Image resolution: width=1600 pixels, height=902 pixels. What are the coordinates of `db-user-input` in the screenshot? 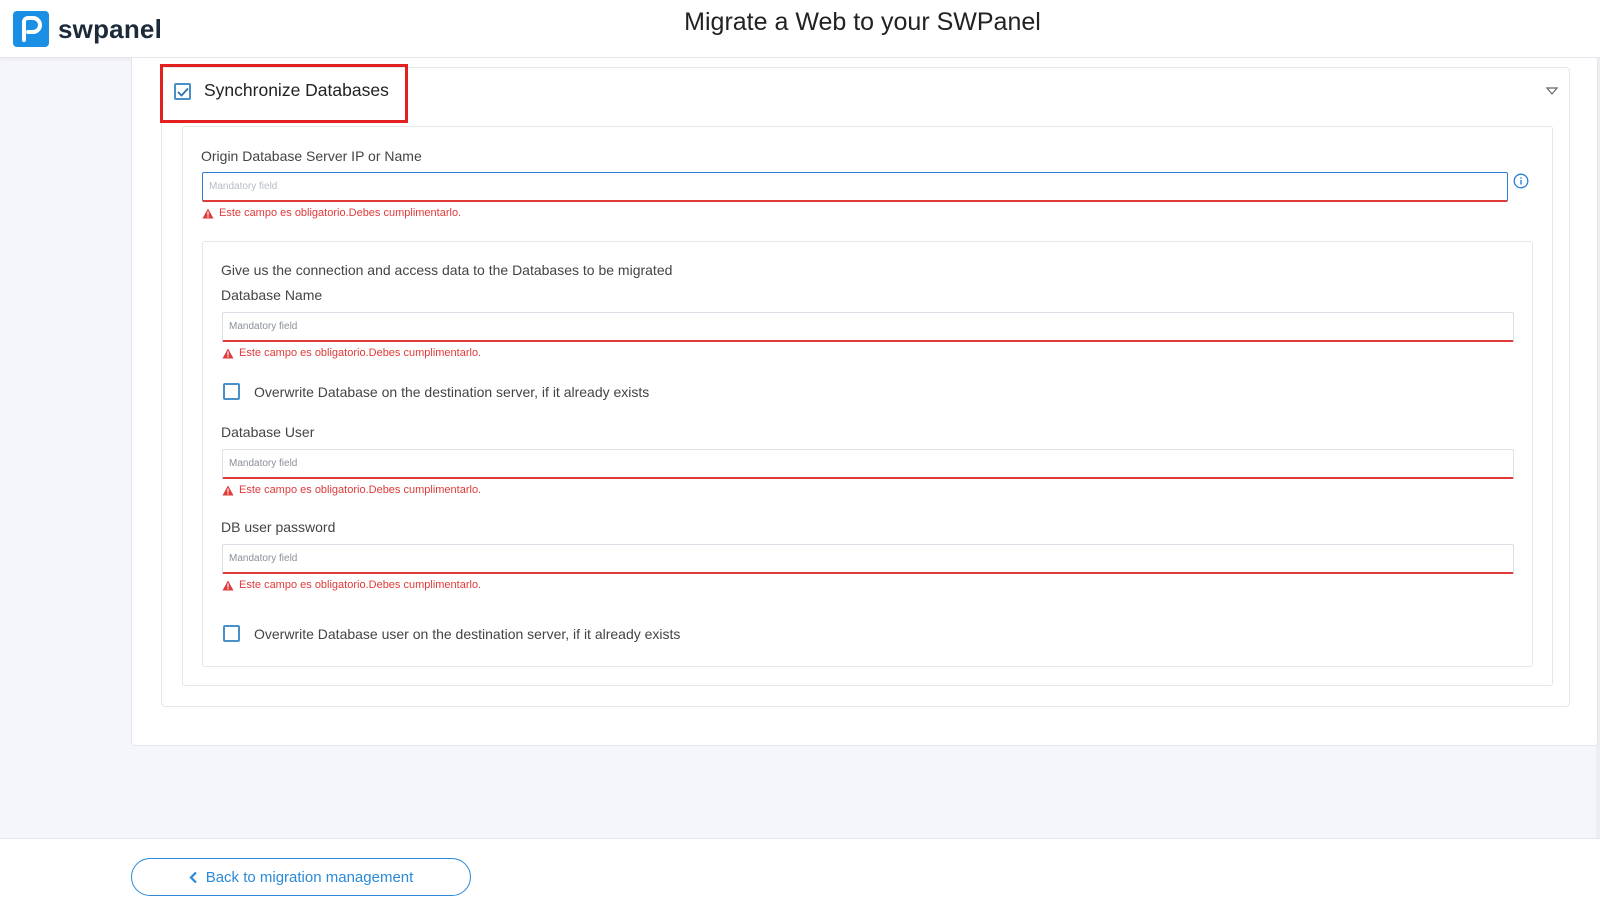 It's located at (868, 464).